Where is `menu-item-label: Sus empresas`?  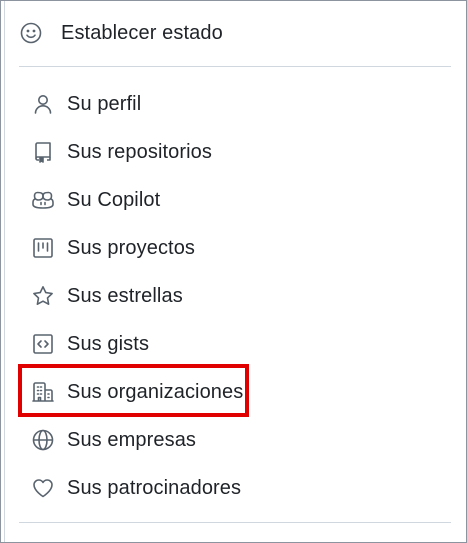
menu-item-label: Sus empresas is located at coordinates (132, 439).